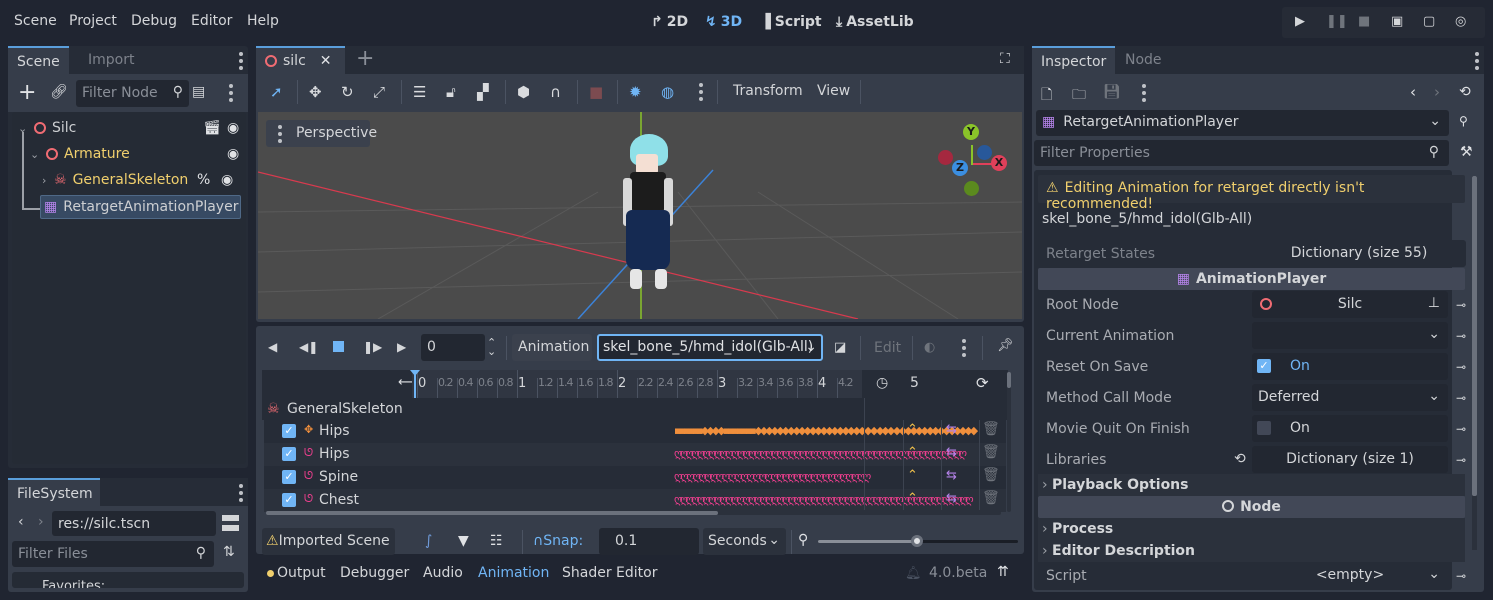 The image size is (1493, 600). I want to click on menu-editor: Editor, so click(211, 21).